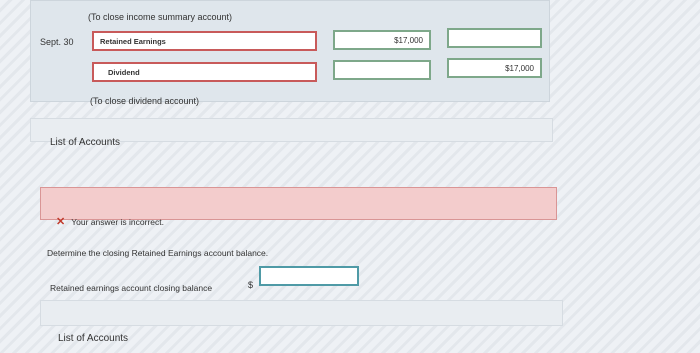 The image size is (700, 353). Describe the element at coordinates (61, 222) in the screenshot. I see `x-icon: ✕` at that location.